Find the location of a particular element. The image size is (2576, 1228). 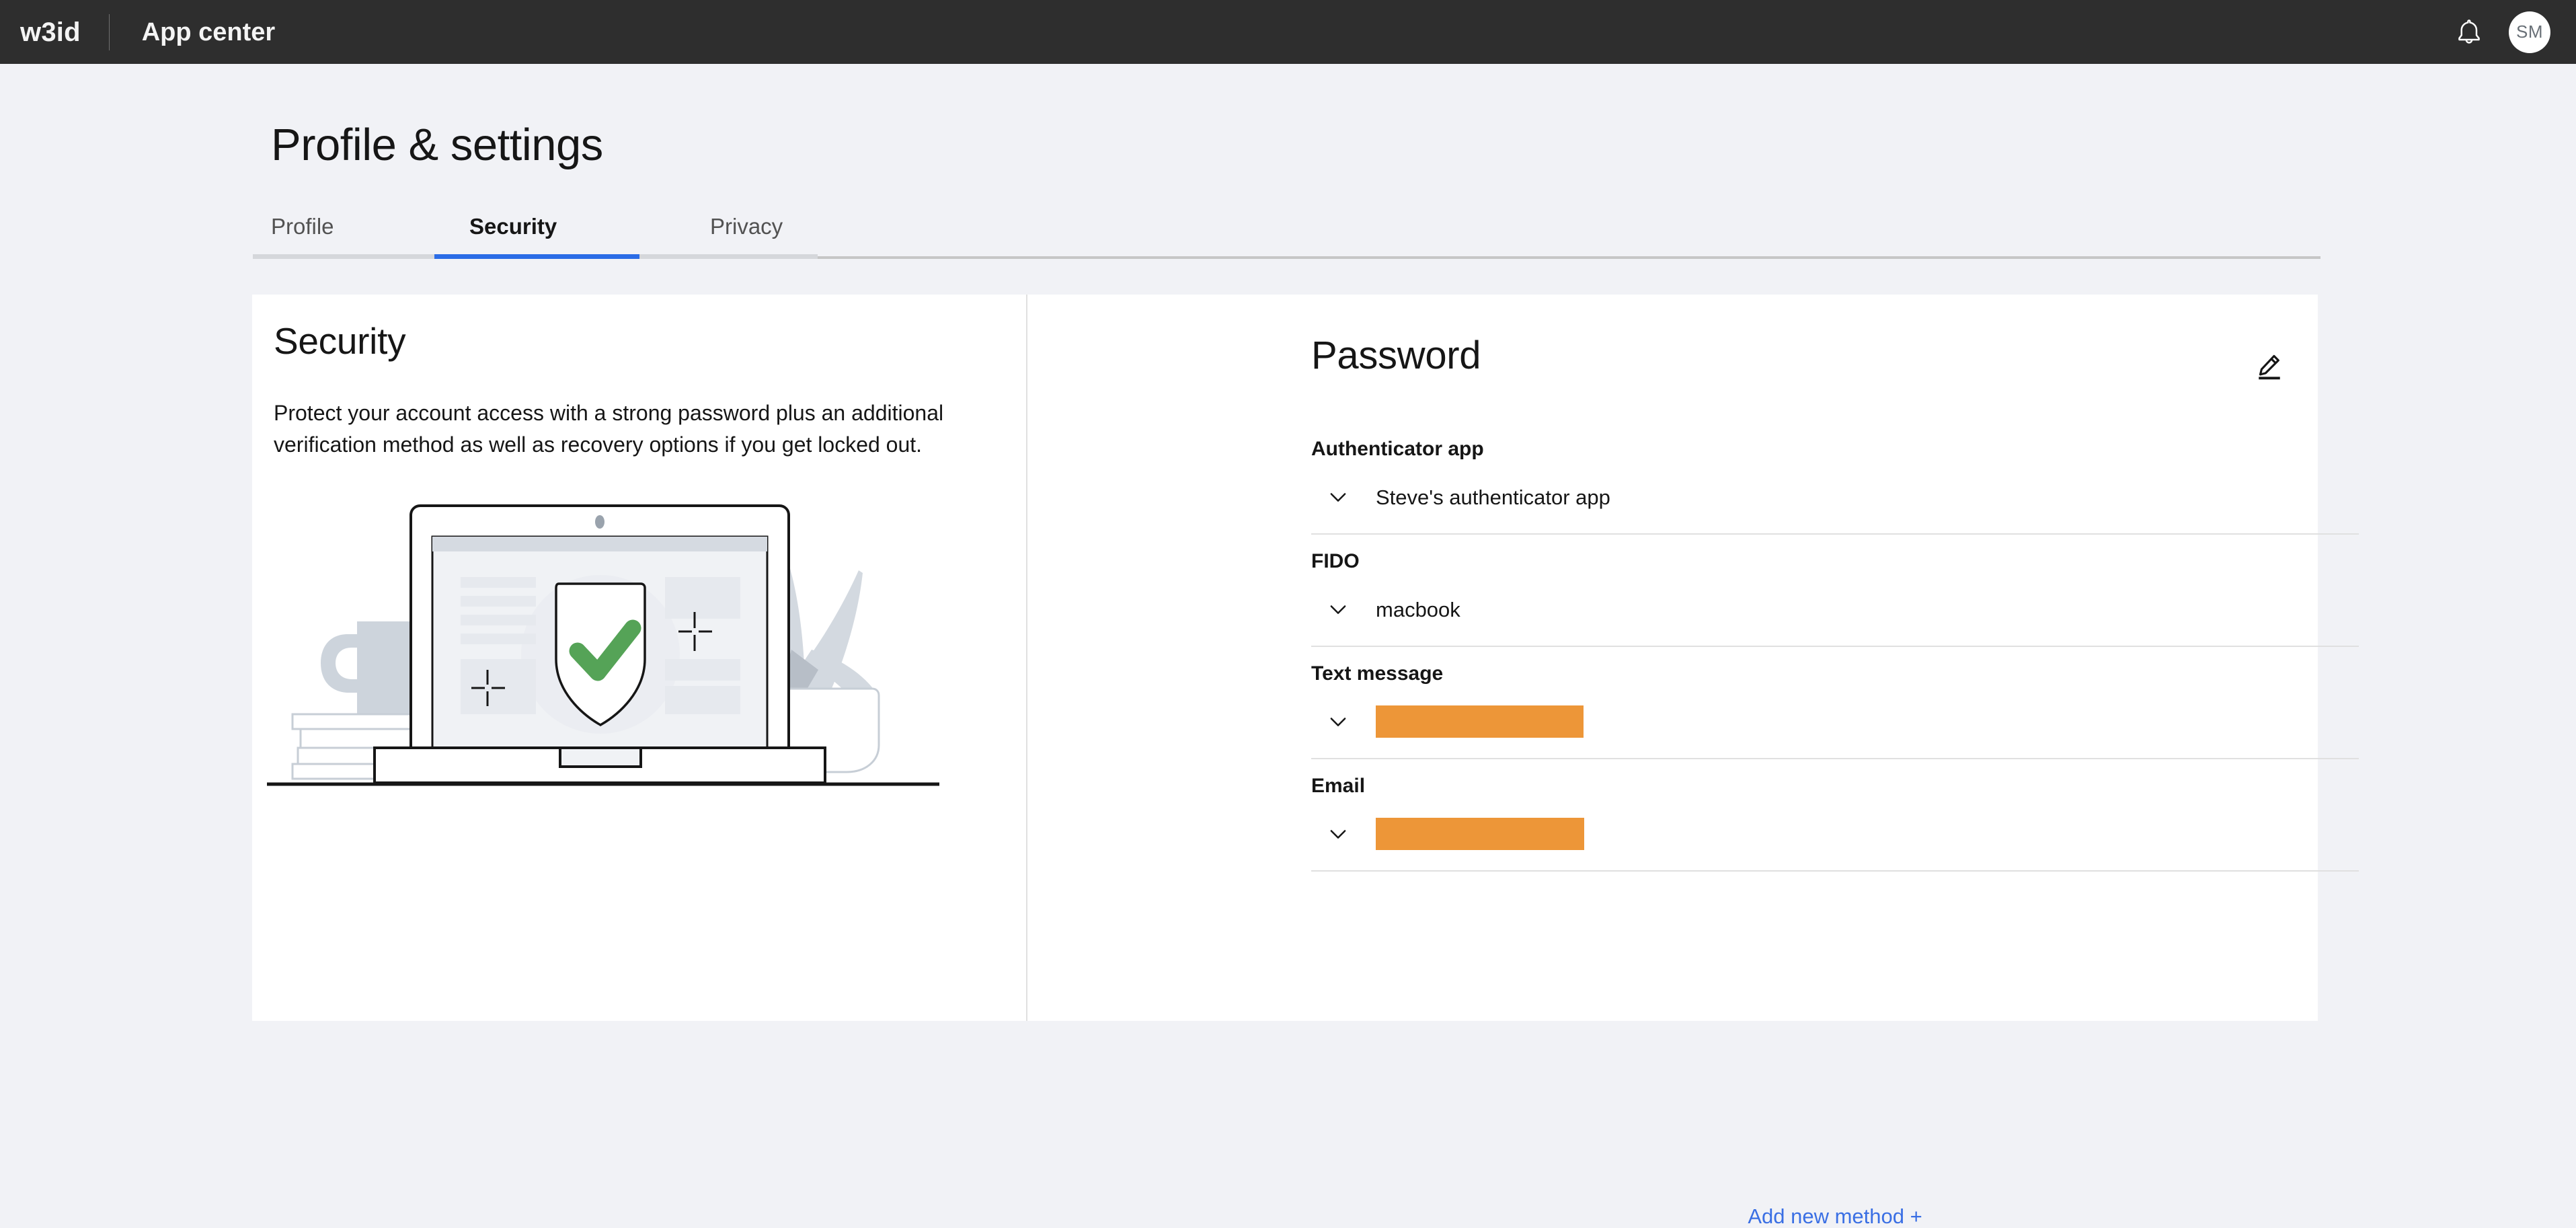

method-item-email: Email is located at coordinates (1835, 815).